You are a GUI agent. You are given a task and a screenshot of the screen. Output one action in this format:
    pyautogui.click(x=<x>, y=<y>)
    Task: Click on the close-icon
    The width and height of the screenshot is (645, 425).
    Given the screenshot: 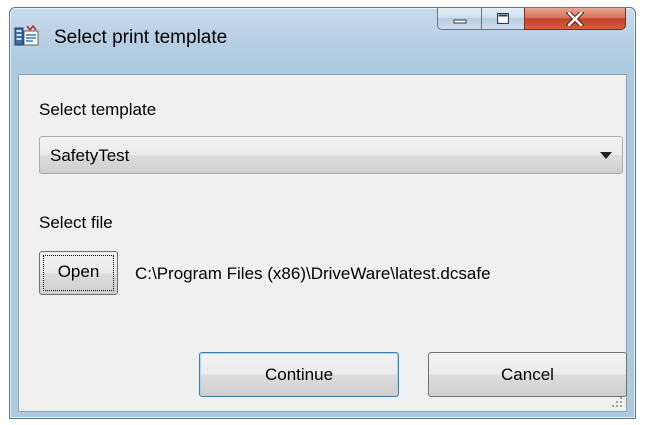 What is the action you would take?
    pyautogui.click(x=575, y=18)
    